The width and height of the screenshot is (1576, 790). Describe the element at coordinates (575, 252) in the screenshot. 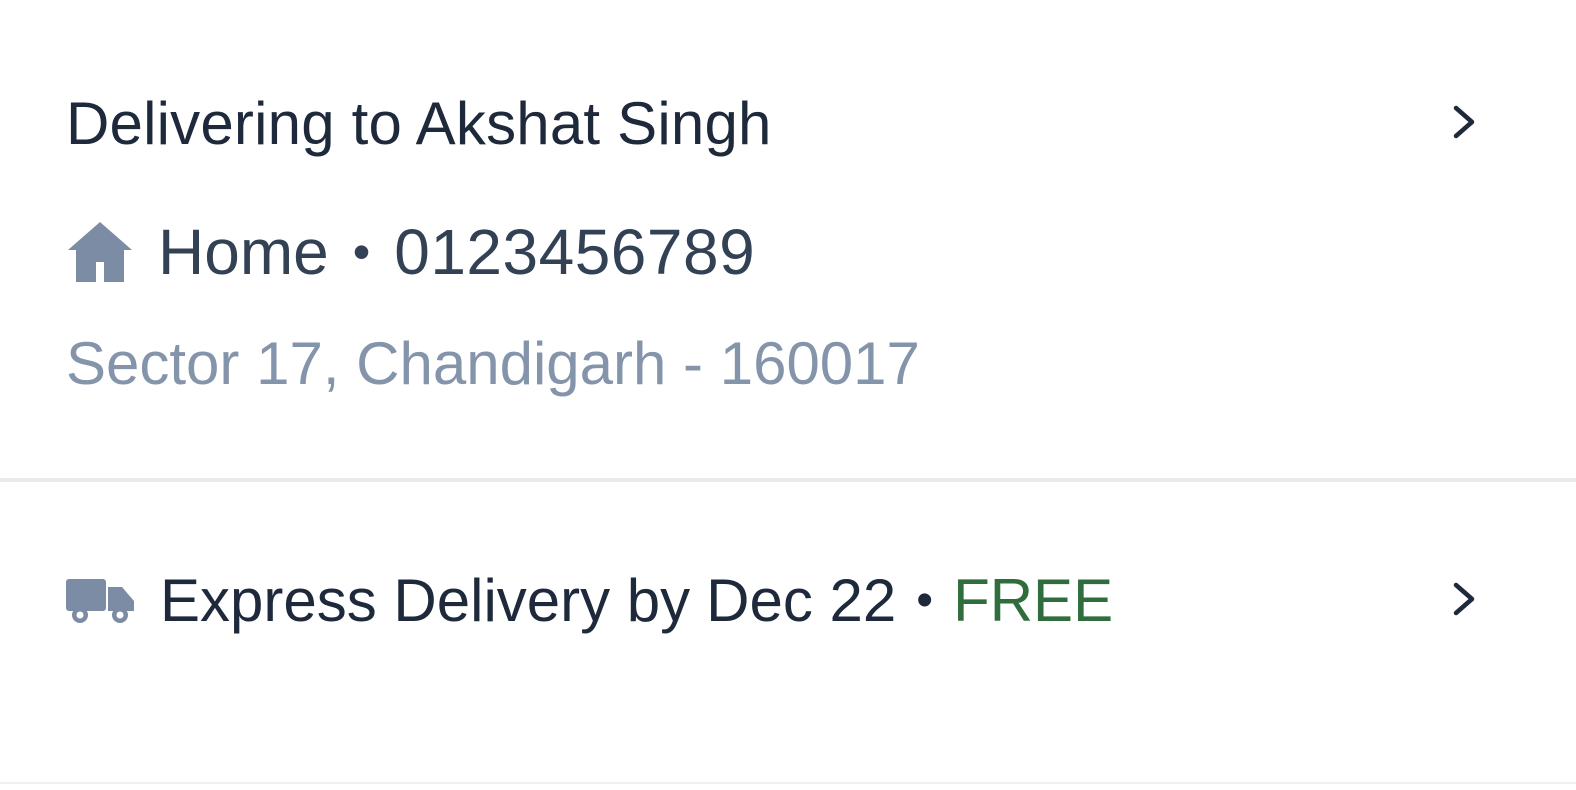

I see `phone-number: 0123456789` at that location.